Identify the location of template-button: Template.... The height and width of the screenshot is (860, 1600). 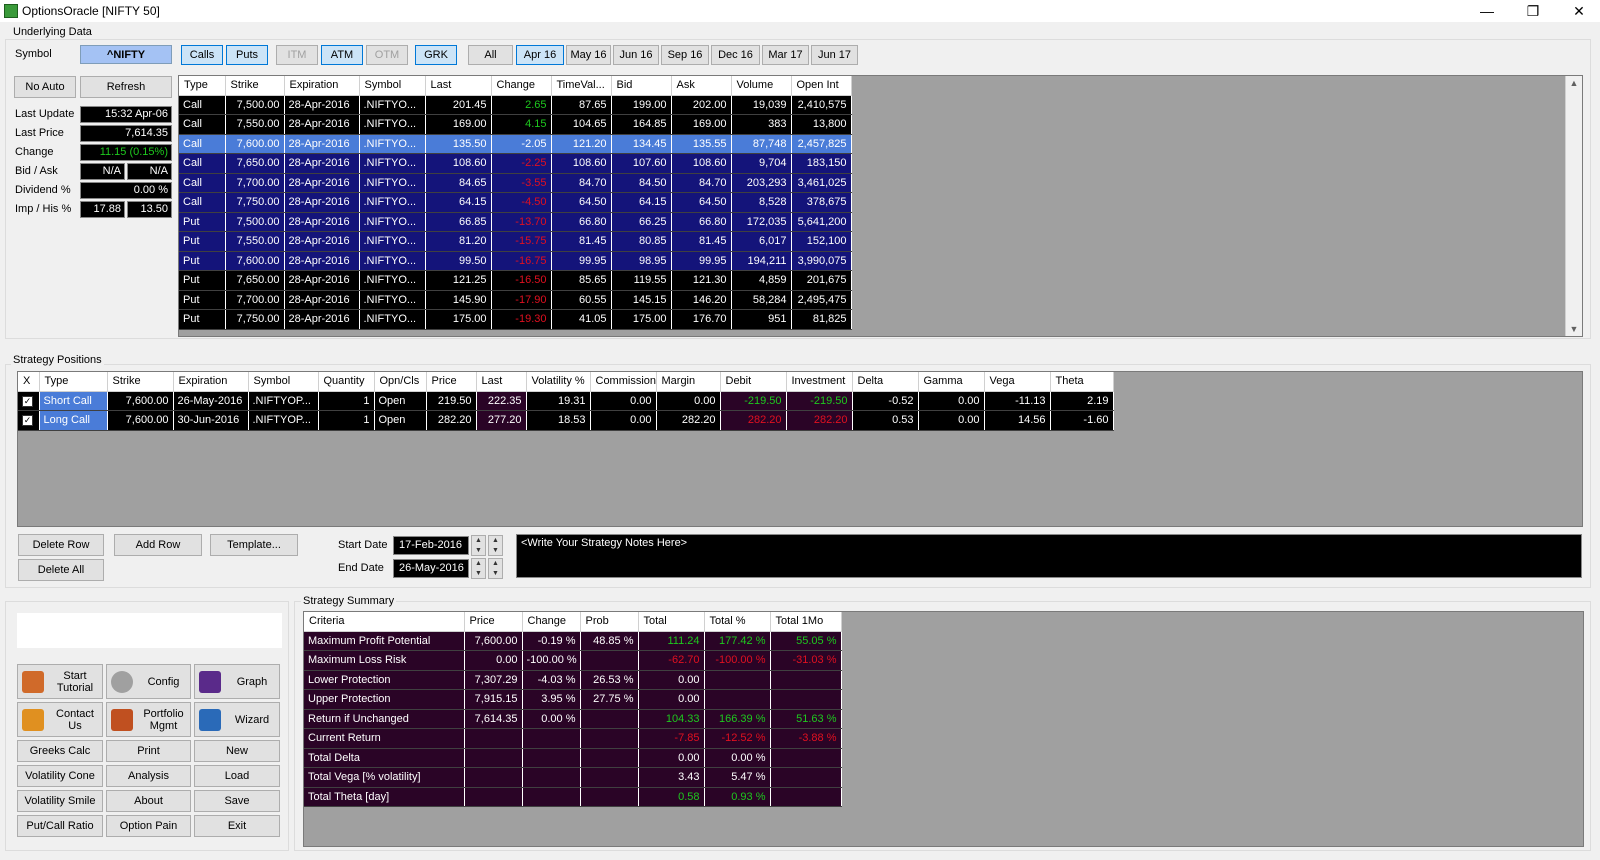
(254, 545).